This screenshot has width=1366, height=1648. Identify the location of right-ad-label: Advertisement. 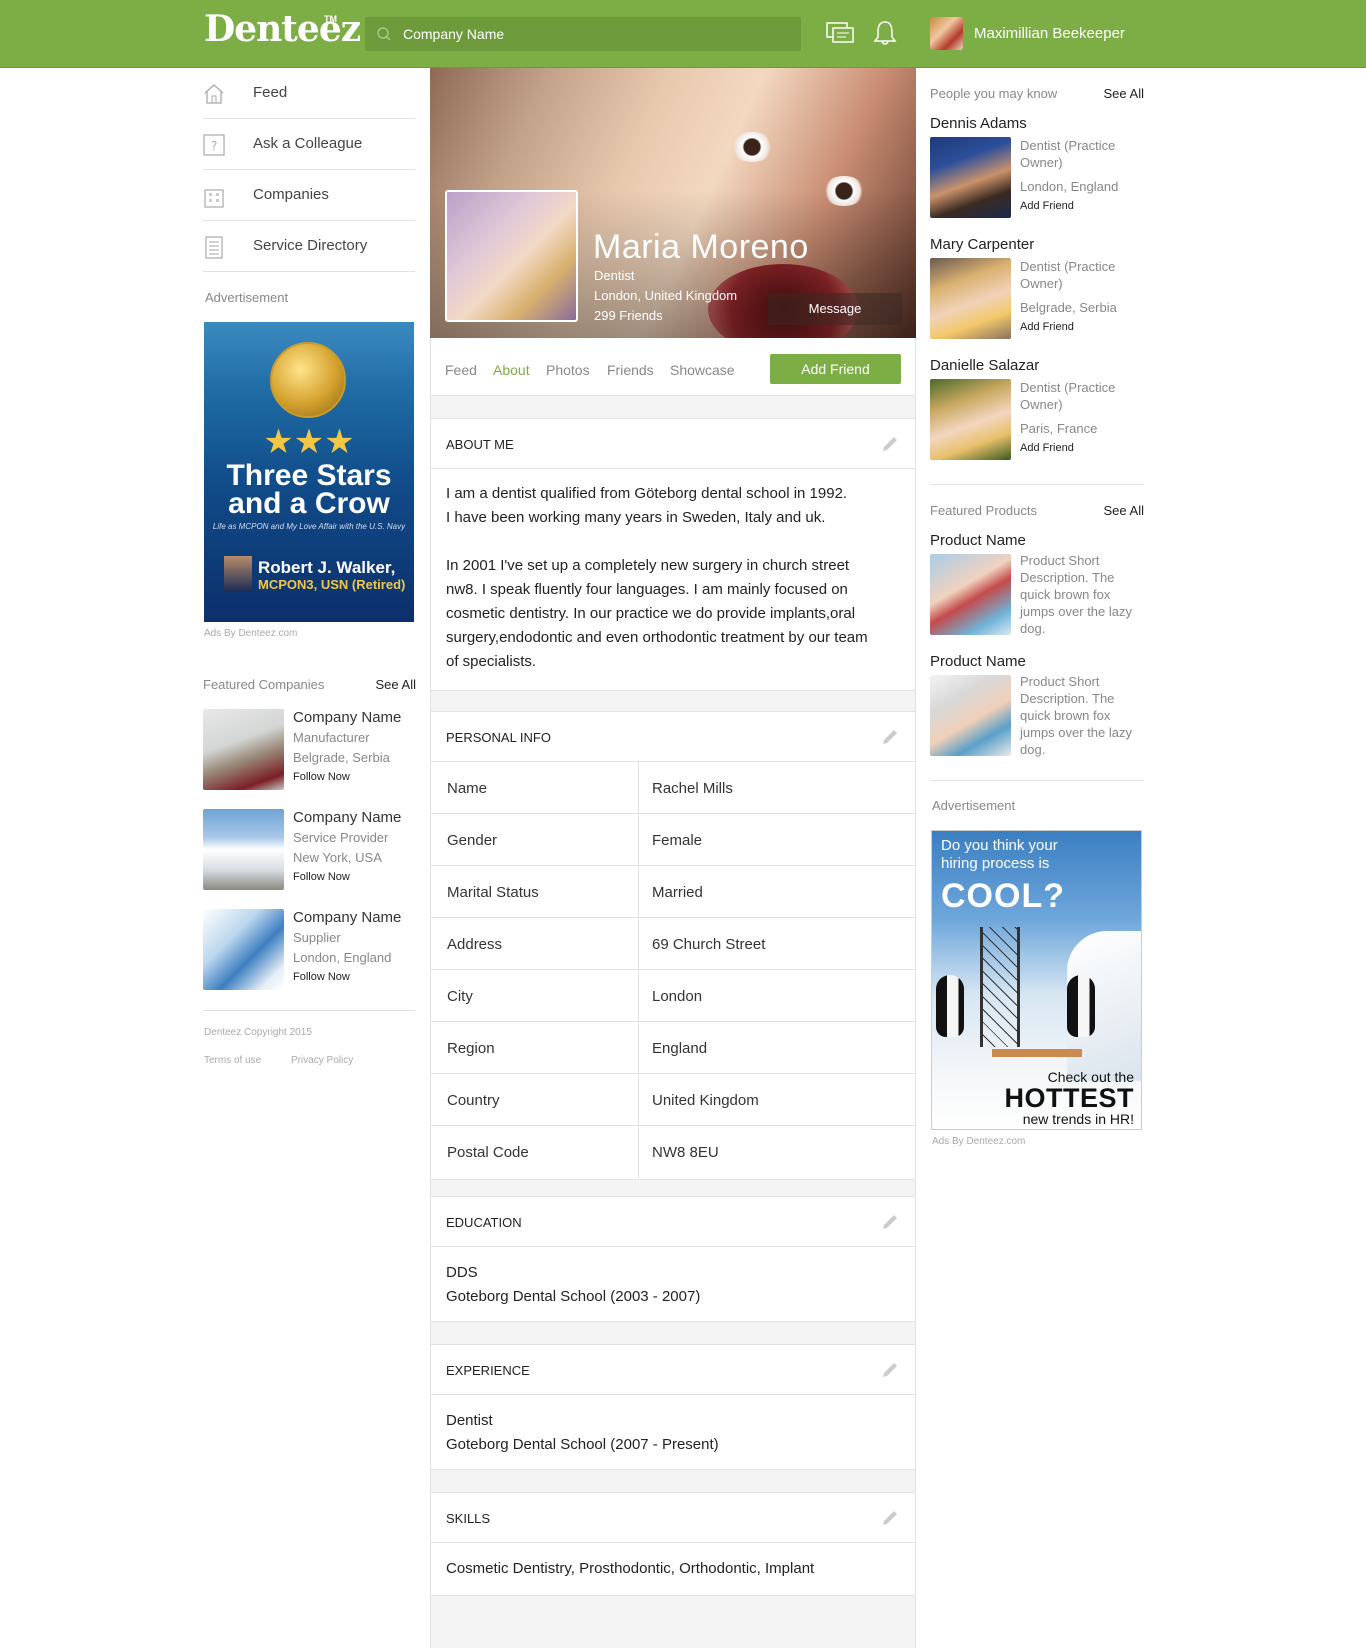
(974, 805).